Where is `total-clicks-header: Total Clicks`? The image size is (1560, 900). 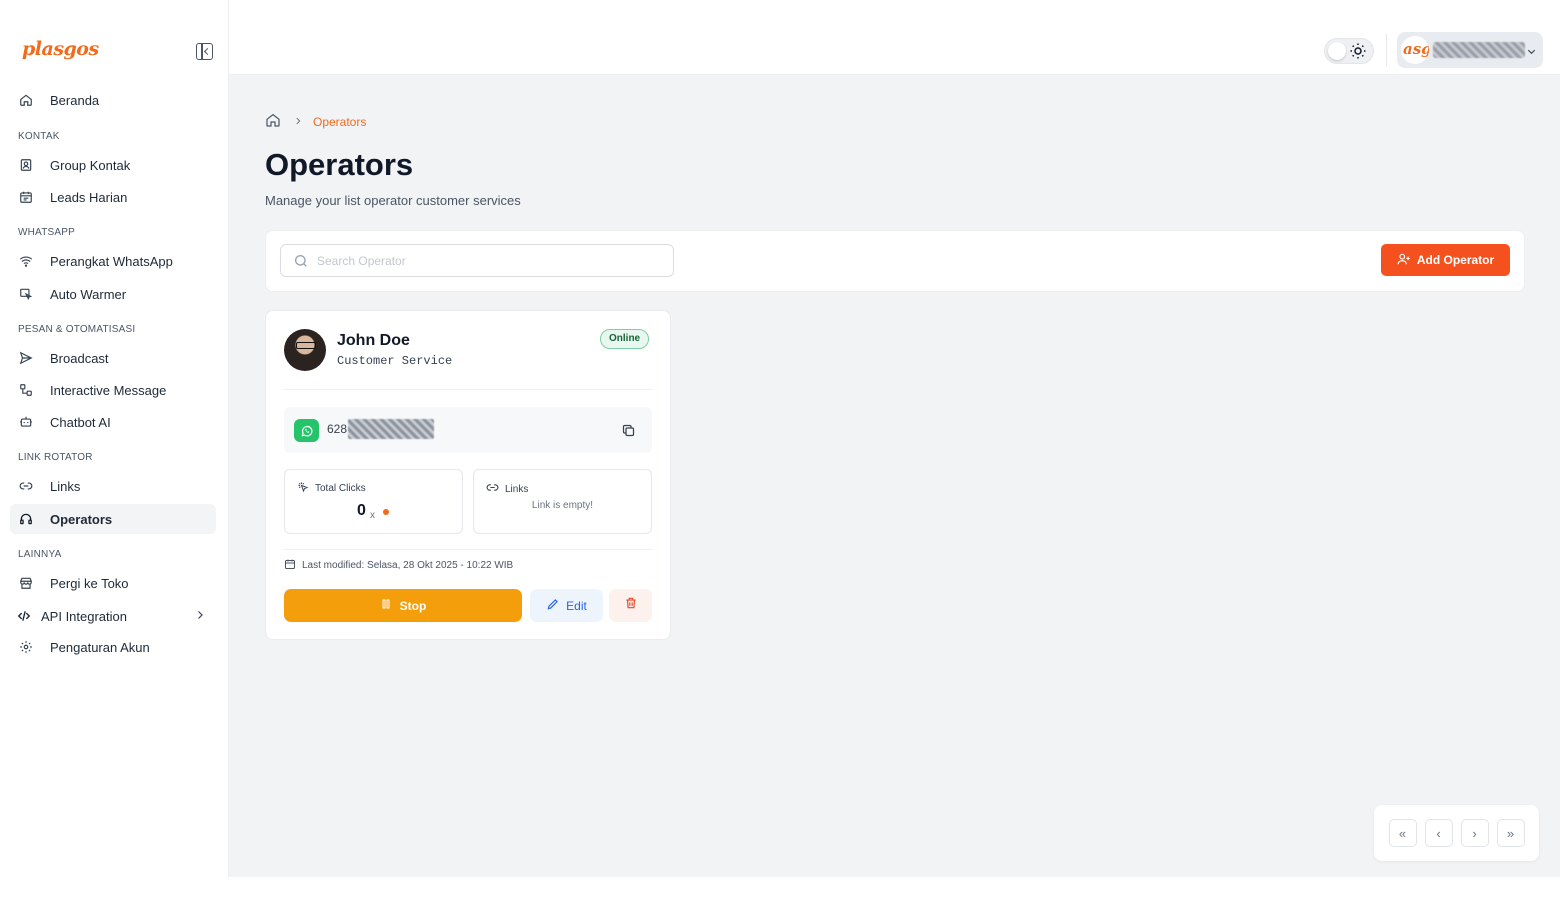
total-clicks-header: Total Clicks is located at coordinates (331, 488).